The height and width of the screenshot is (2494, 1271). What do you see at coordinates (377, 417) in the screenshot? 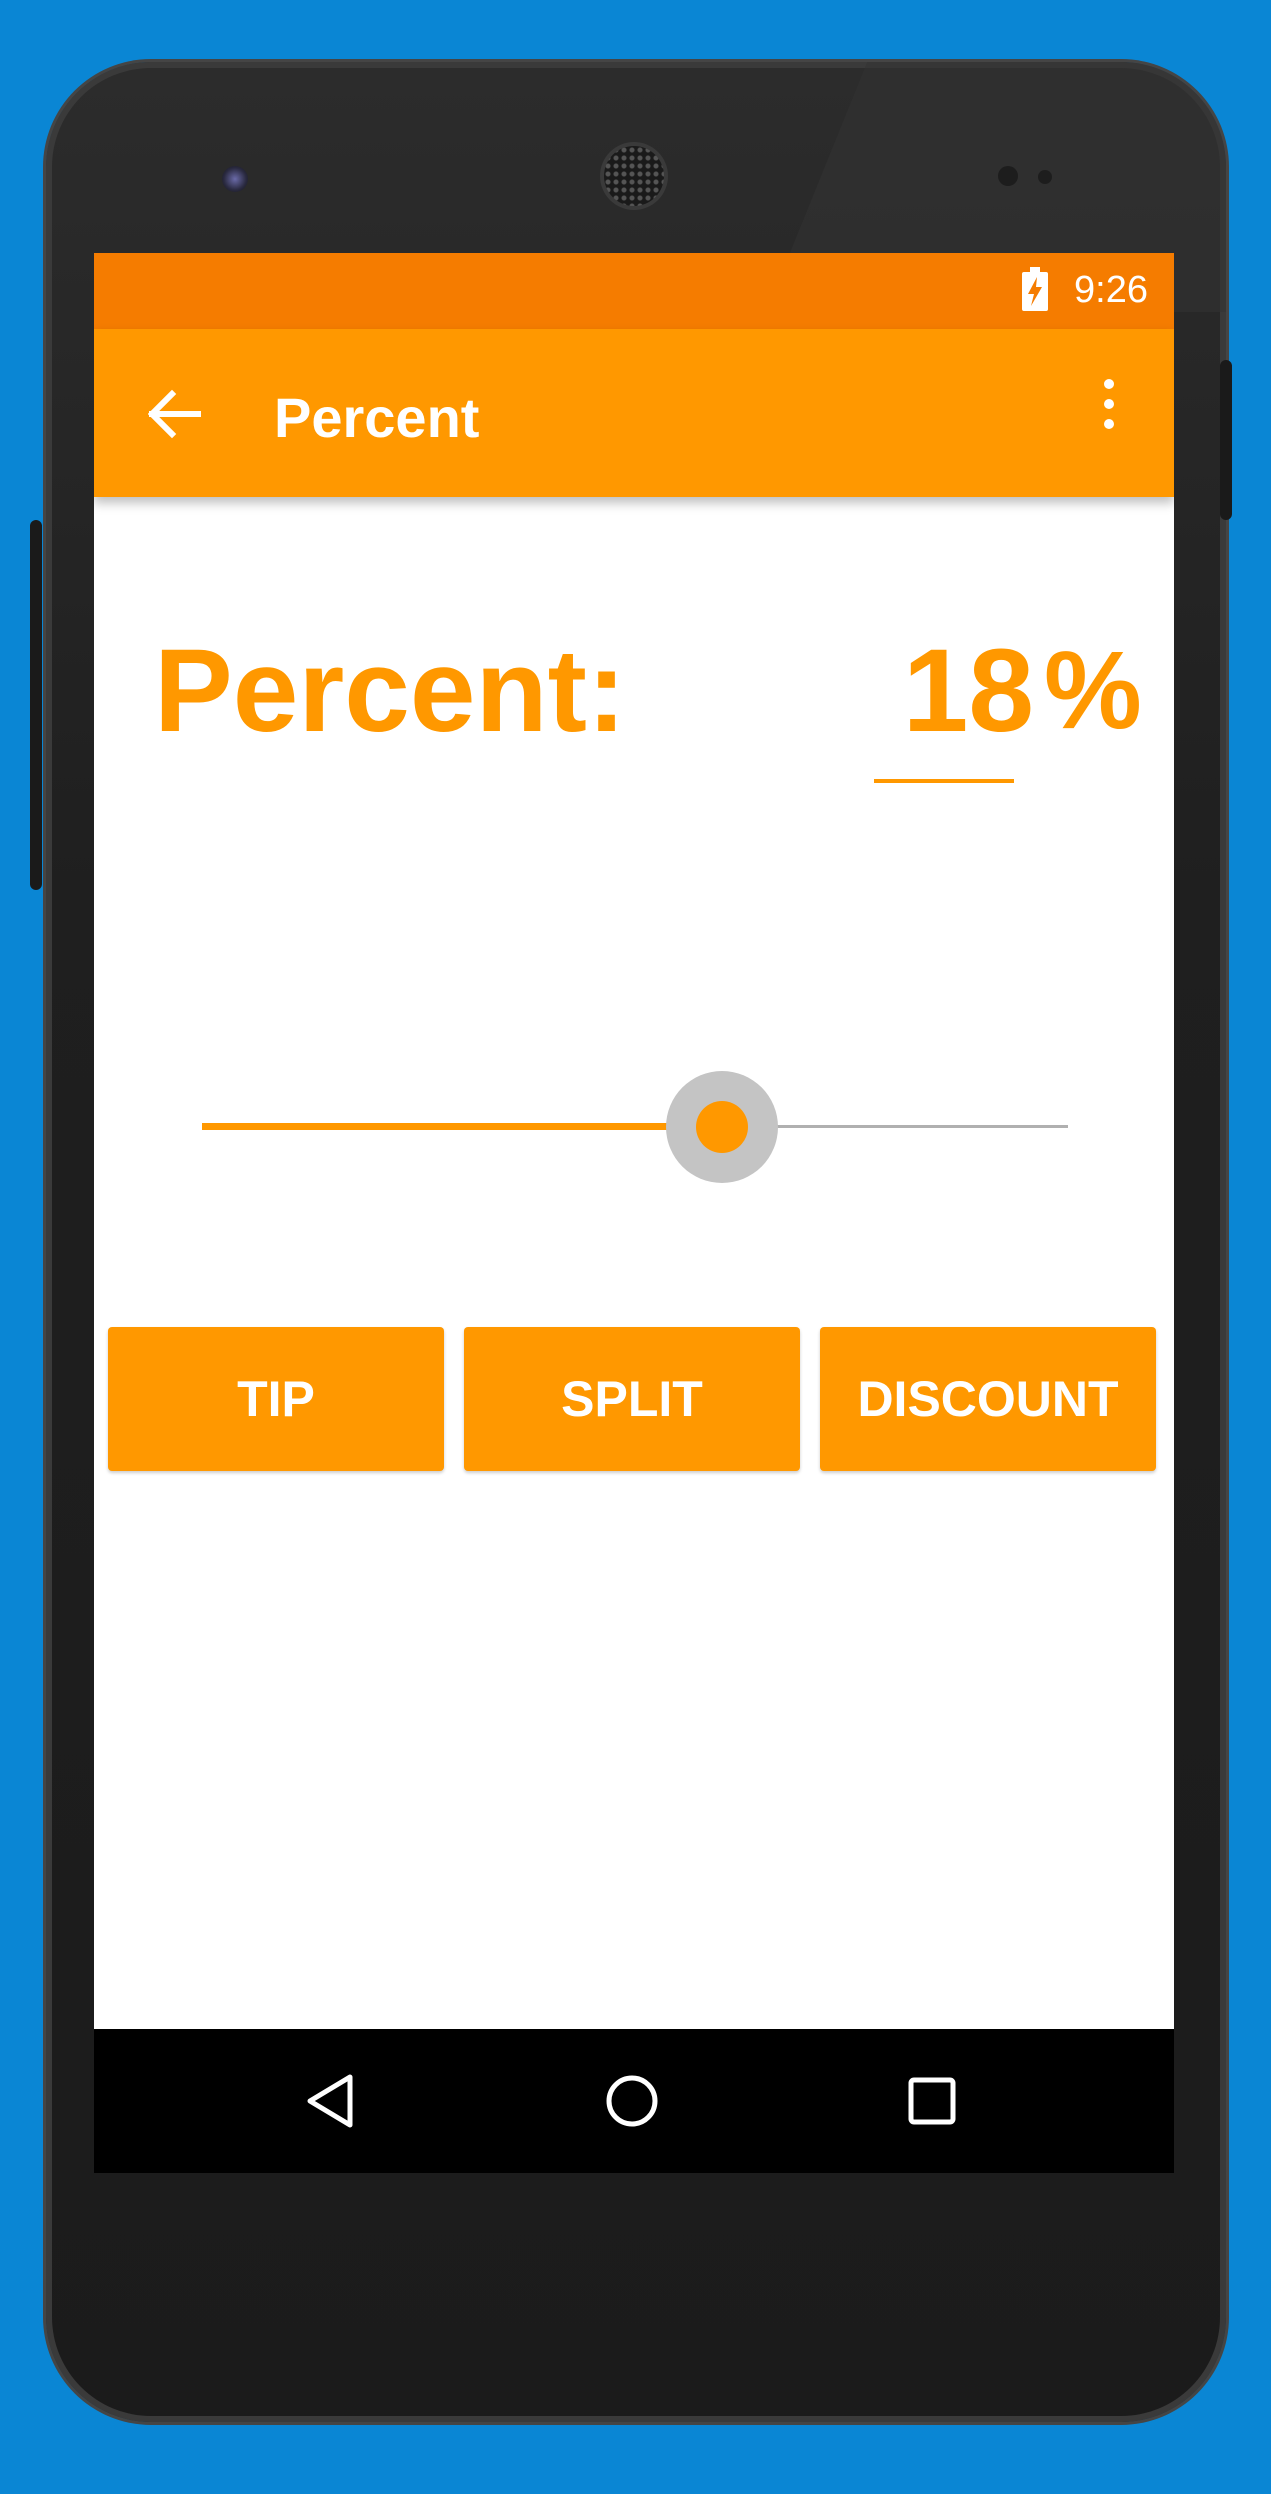
I see `page-title: Percent` at bounding box center [377, 417].